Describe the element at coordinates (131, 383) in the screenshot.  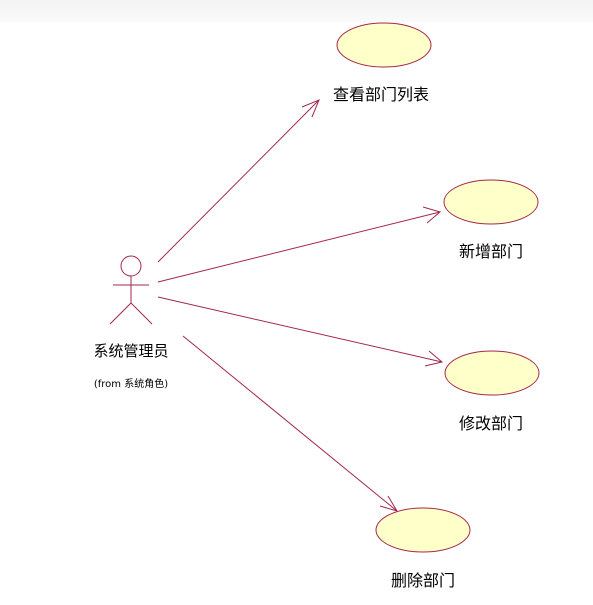
I see `actor-package: (from 系统角色)` at that location.